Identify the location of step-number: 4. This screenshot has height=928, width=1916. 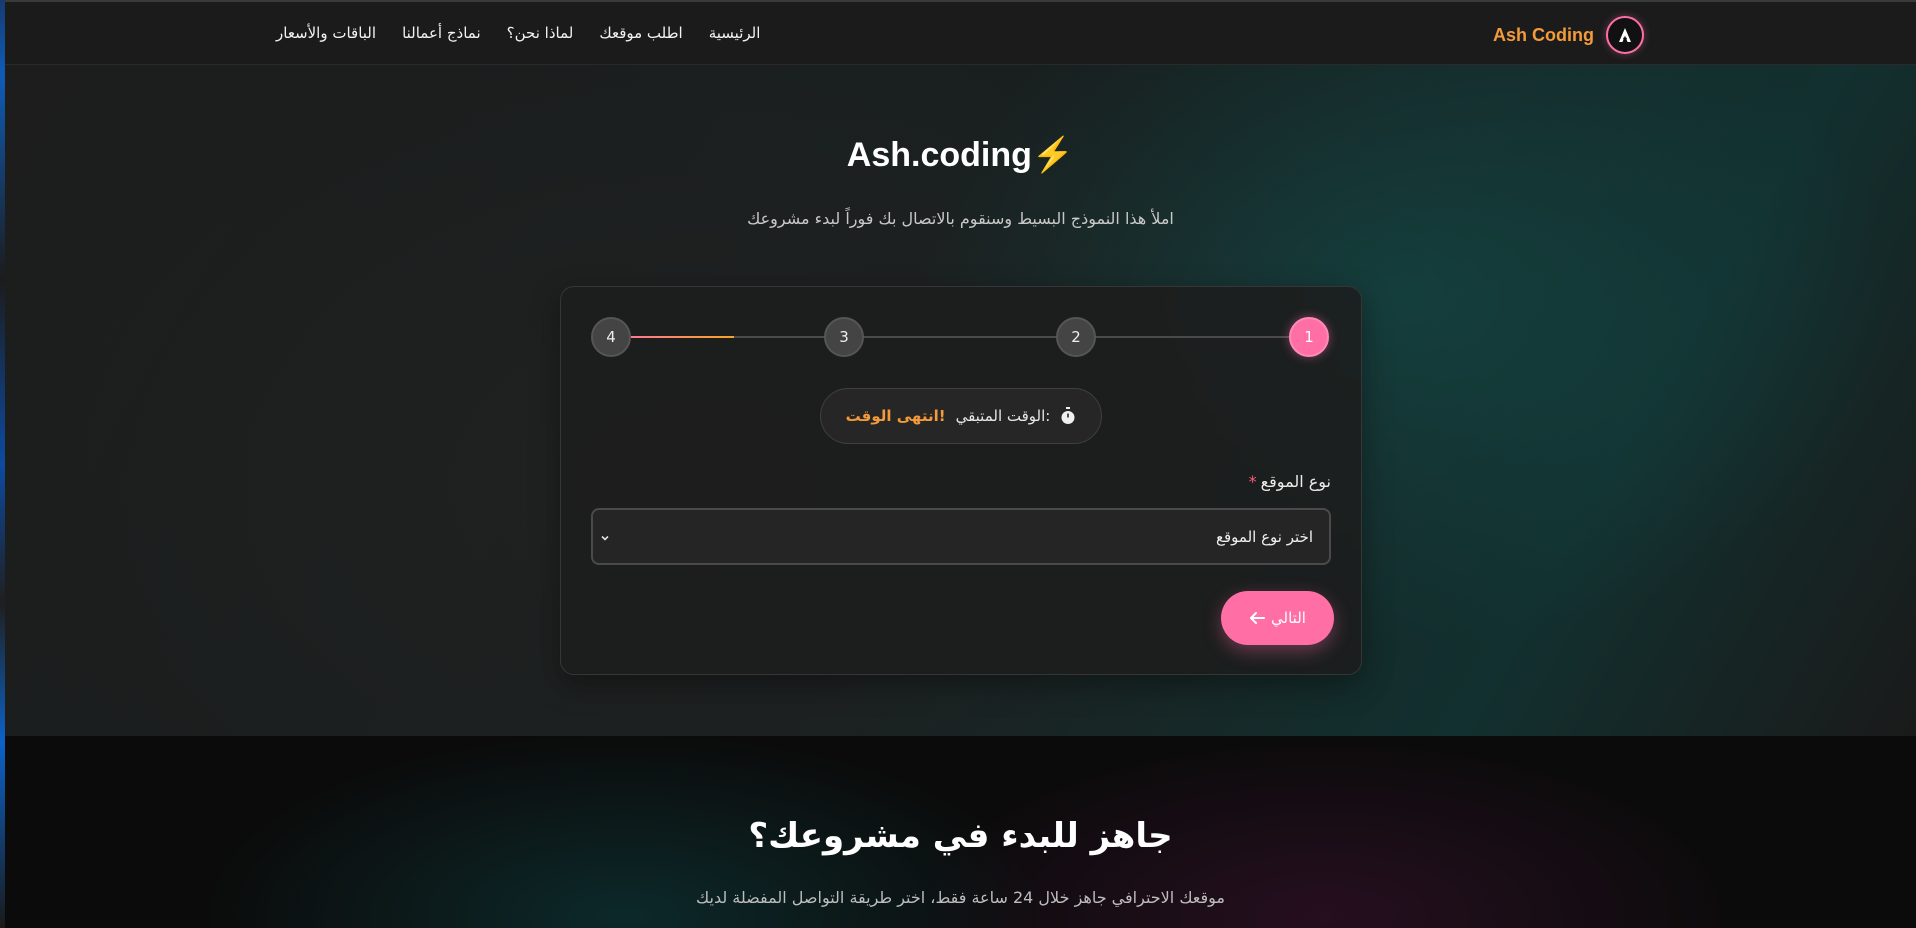
(611, 337).